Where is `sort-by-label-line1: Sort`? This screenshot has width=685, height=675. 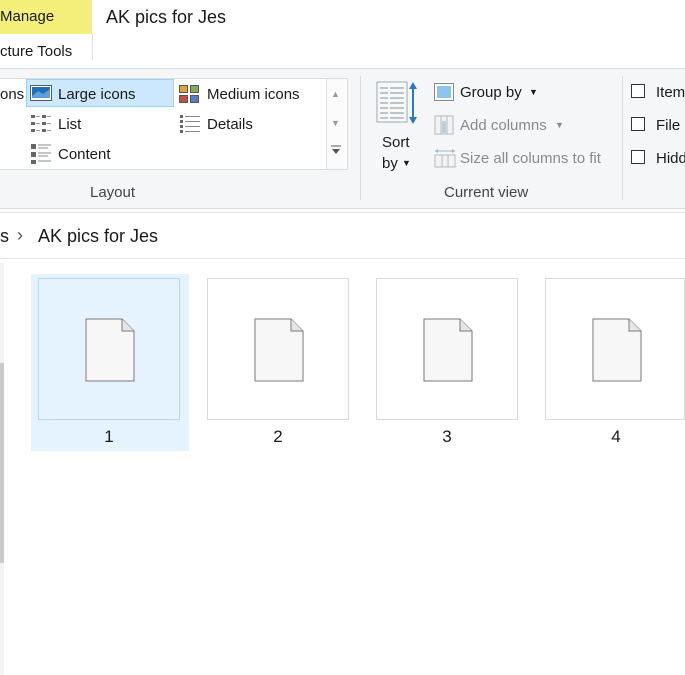
sort-by-label-line1: Sort is located at coordinates (396, 142).